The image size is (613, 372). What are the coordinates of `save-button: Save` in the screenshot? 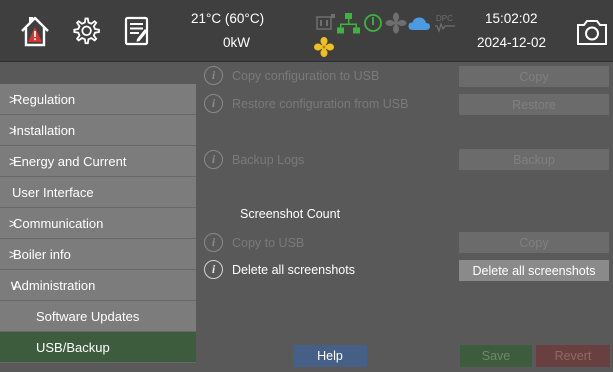 It's located at (496, 356).